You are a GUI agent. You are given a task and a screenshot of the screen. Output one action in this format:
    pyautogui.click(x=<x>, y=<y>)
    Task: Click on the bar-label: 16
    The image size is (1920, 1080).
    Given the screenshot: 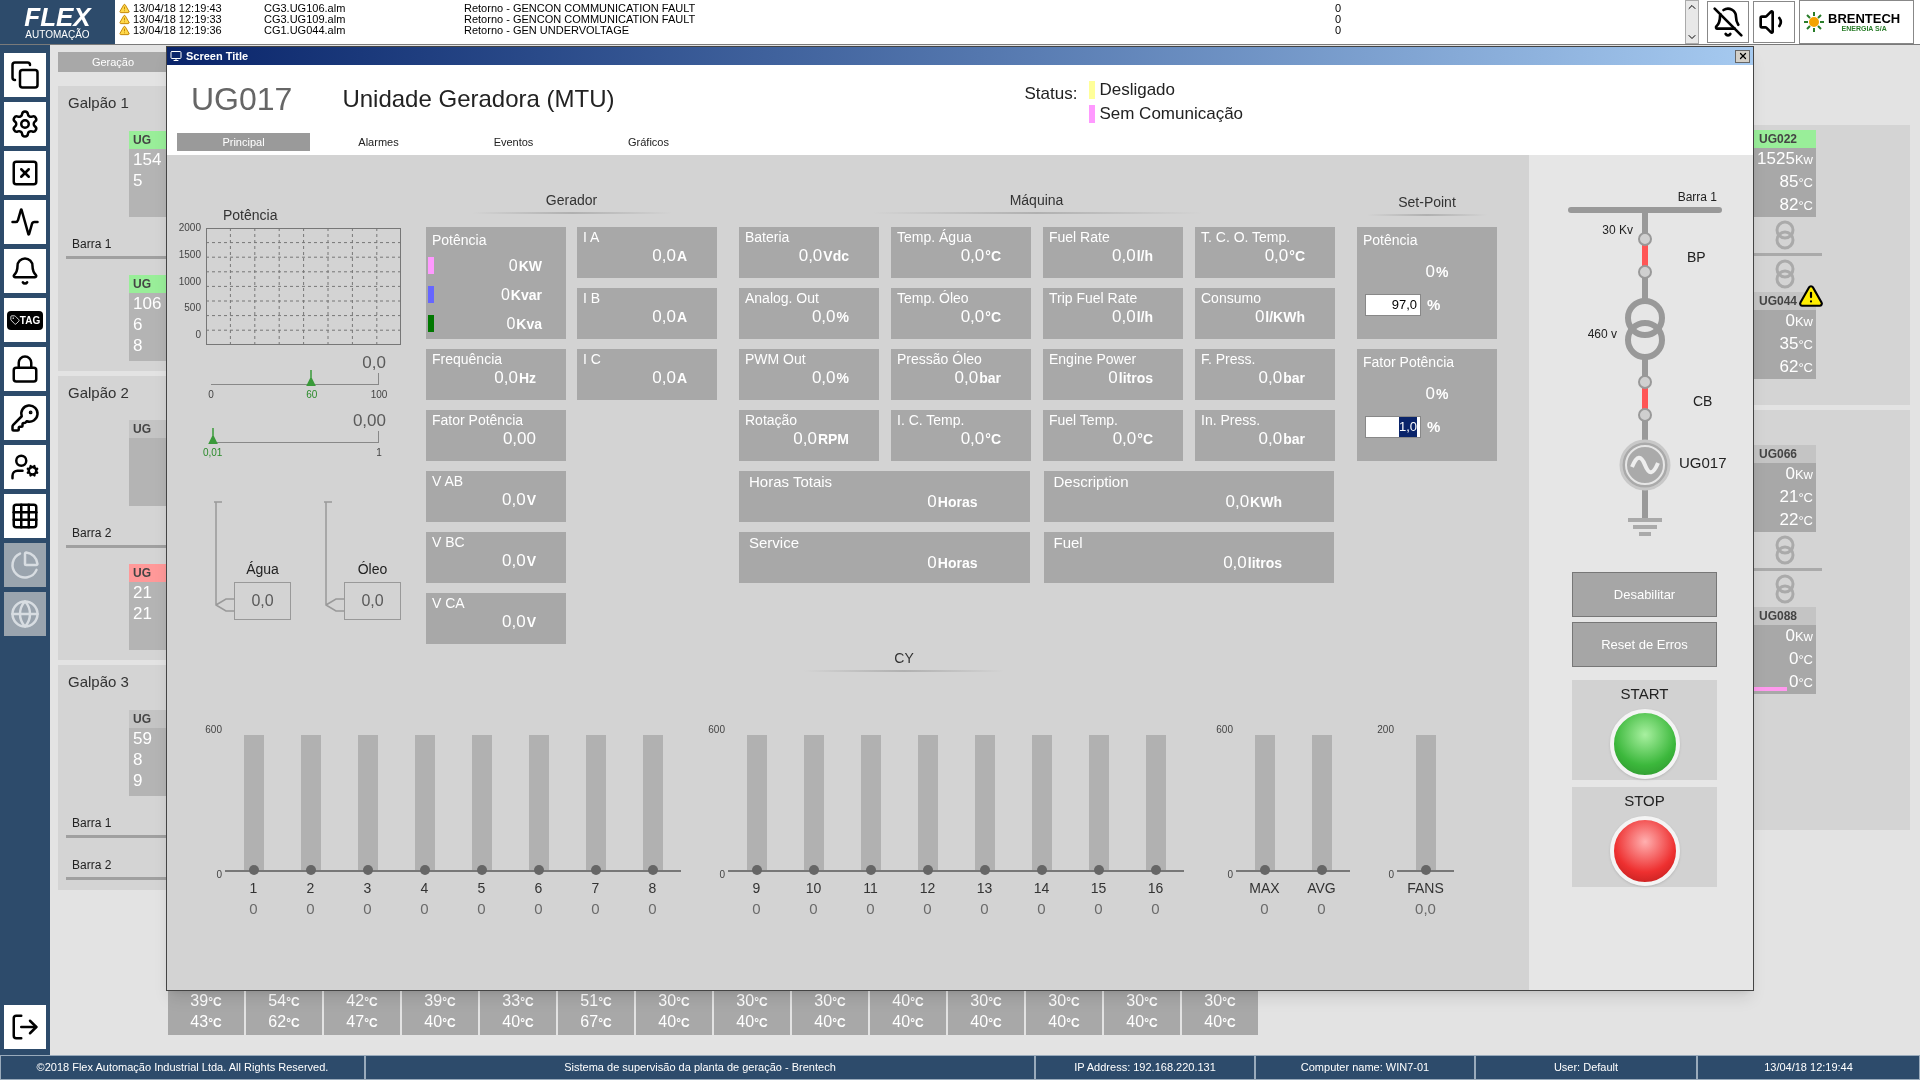 What is the action you would take?
    pyautogui.click(x=1155, y=888)
    